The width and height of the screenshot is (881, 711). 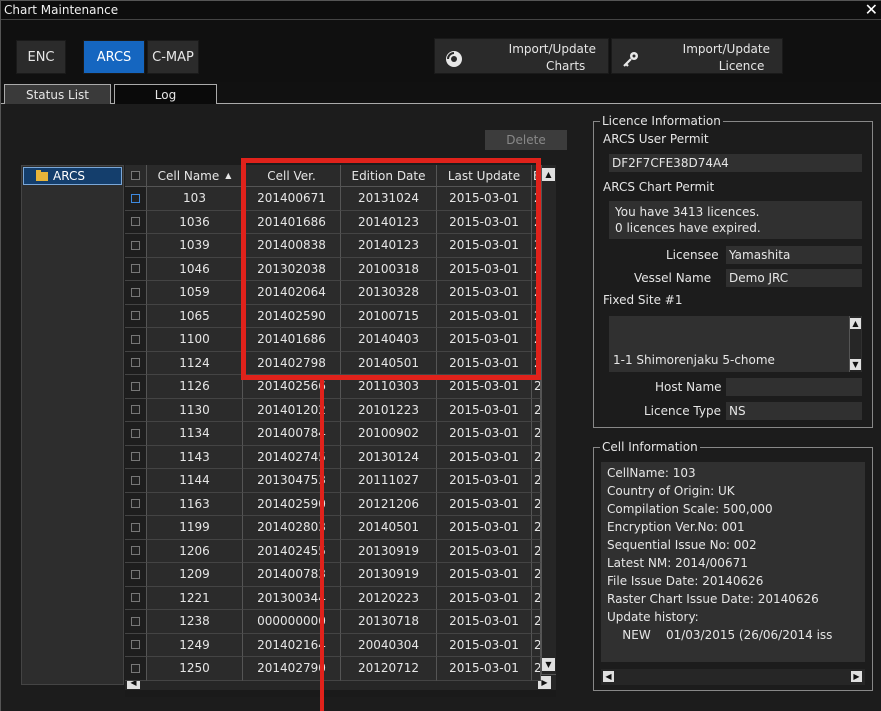 I want to click on table-cell-ed: 20100318, so click(x=389, y=269).